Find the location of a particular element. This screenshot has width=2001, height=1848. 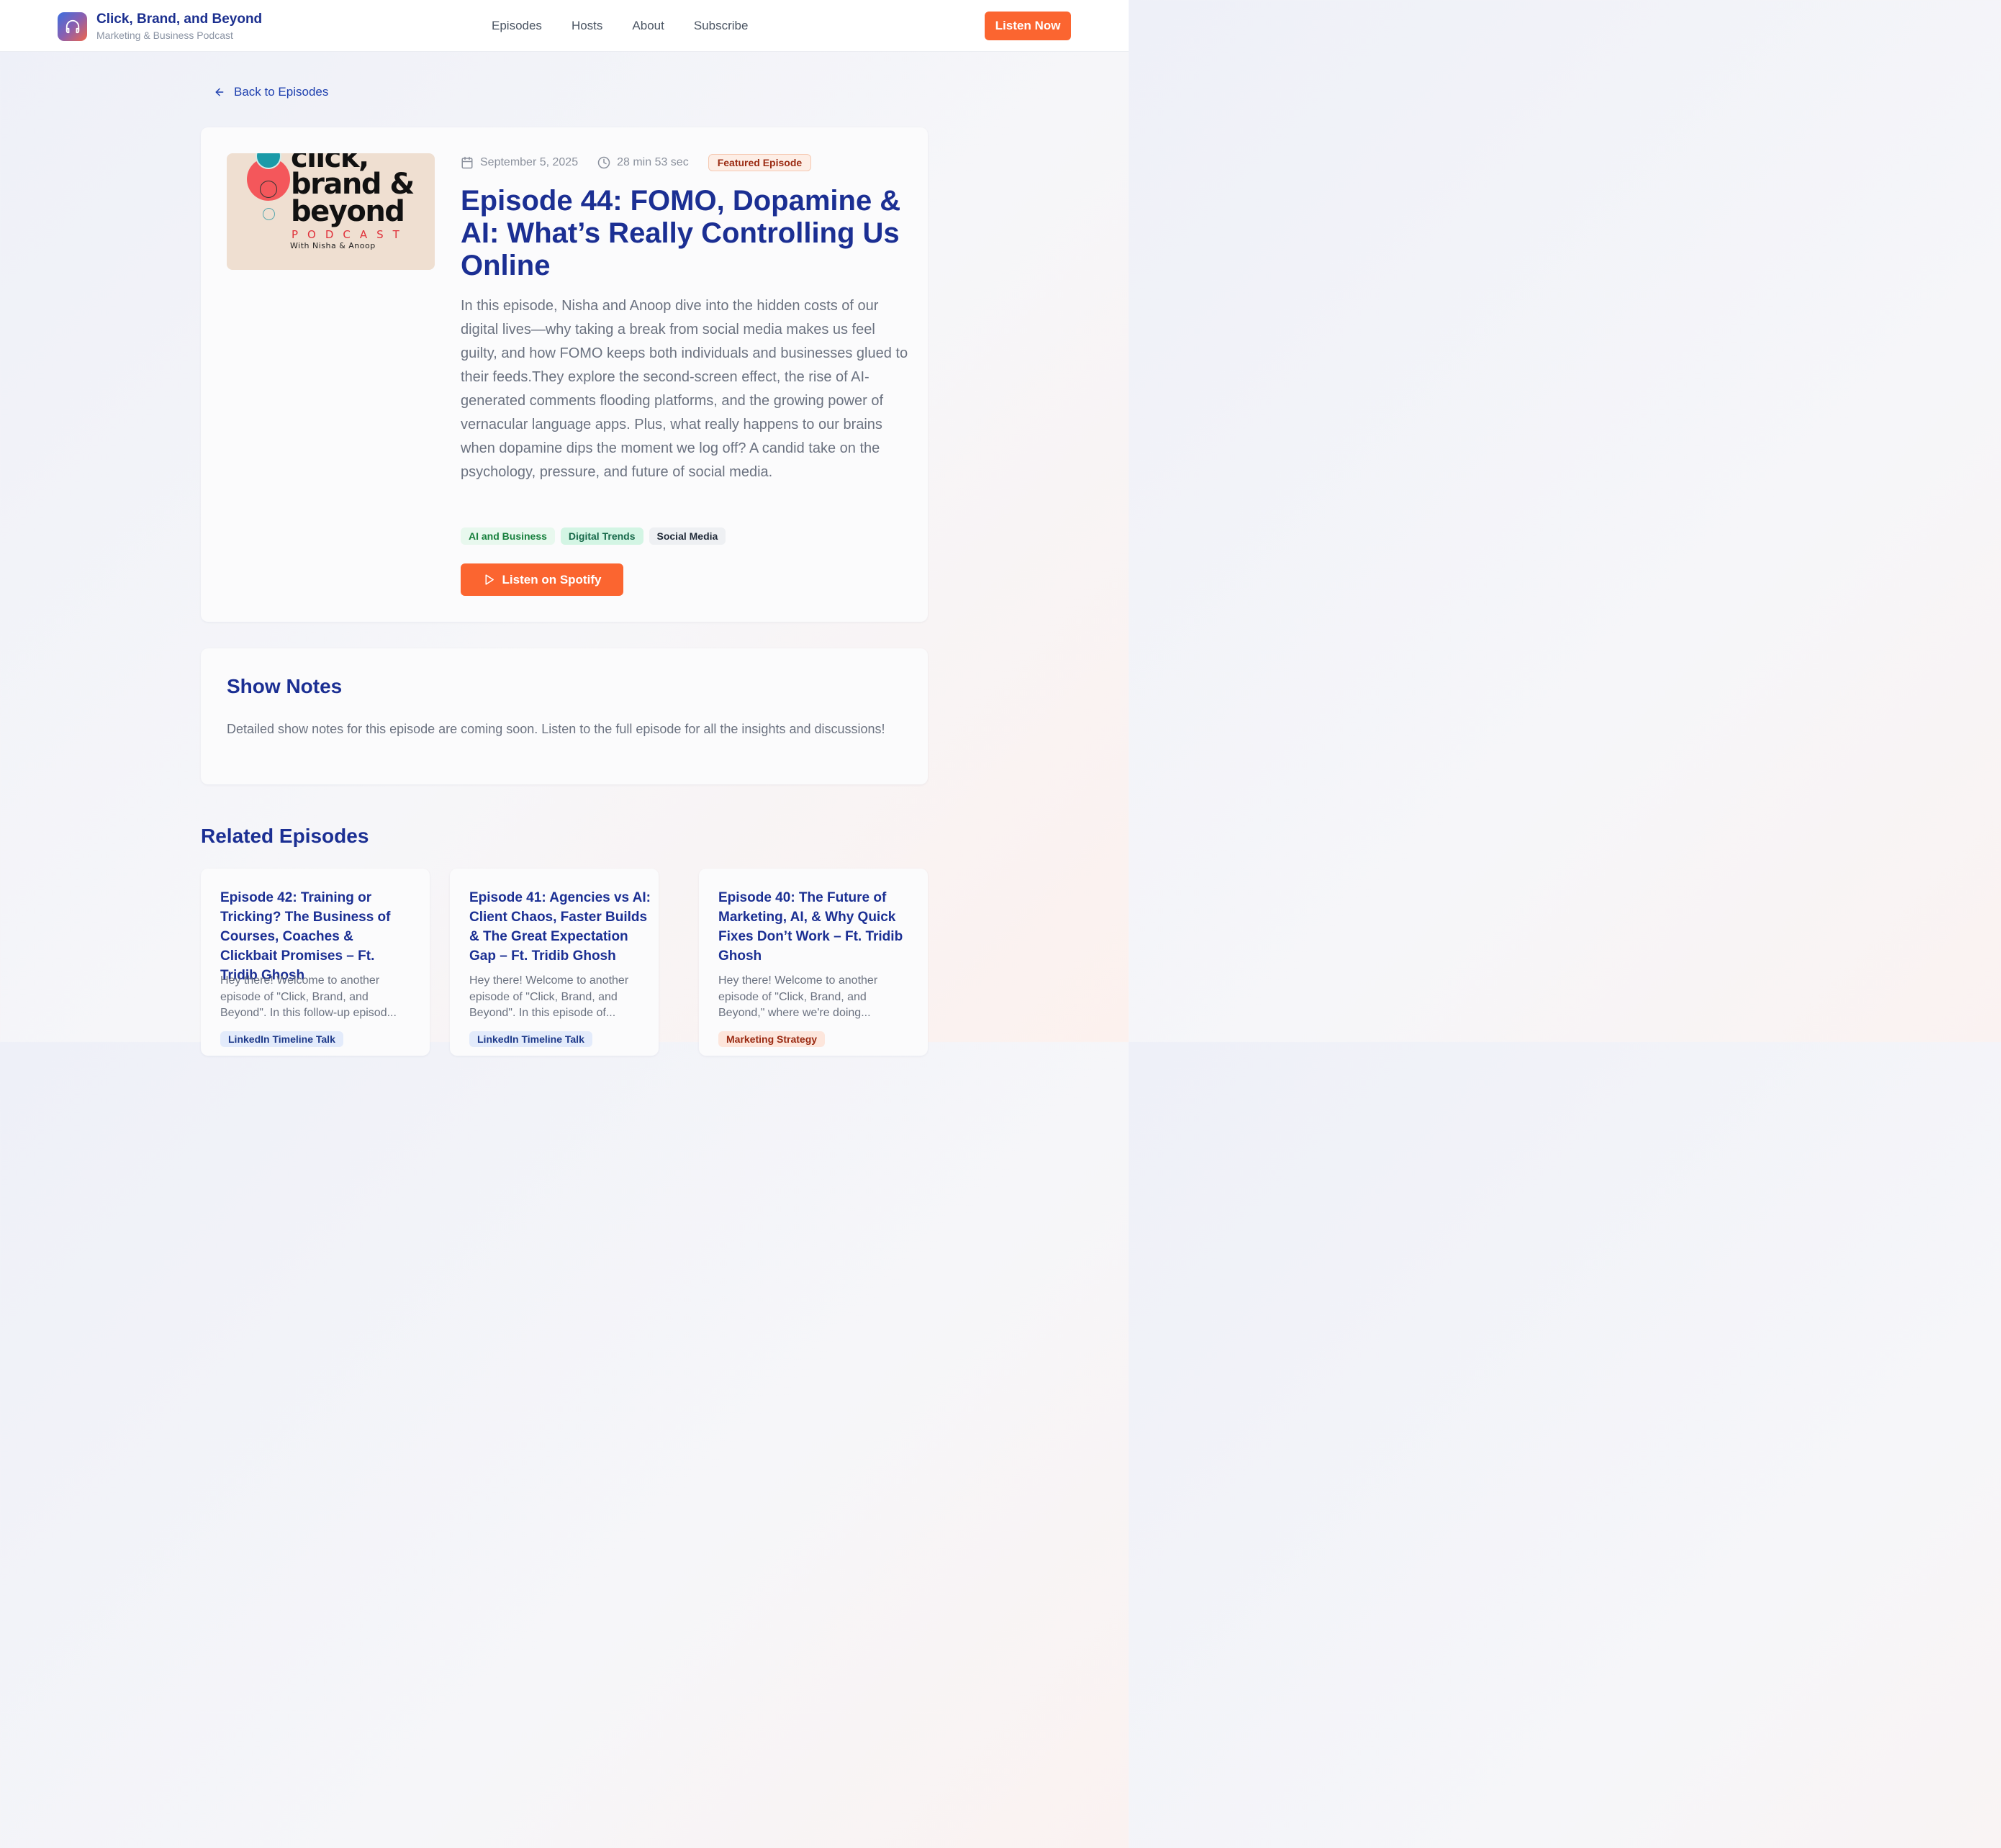

arrow-left-icon is located at coordinates (220, 92).